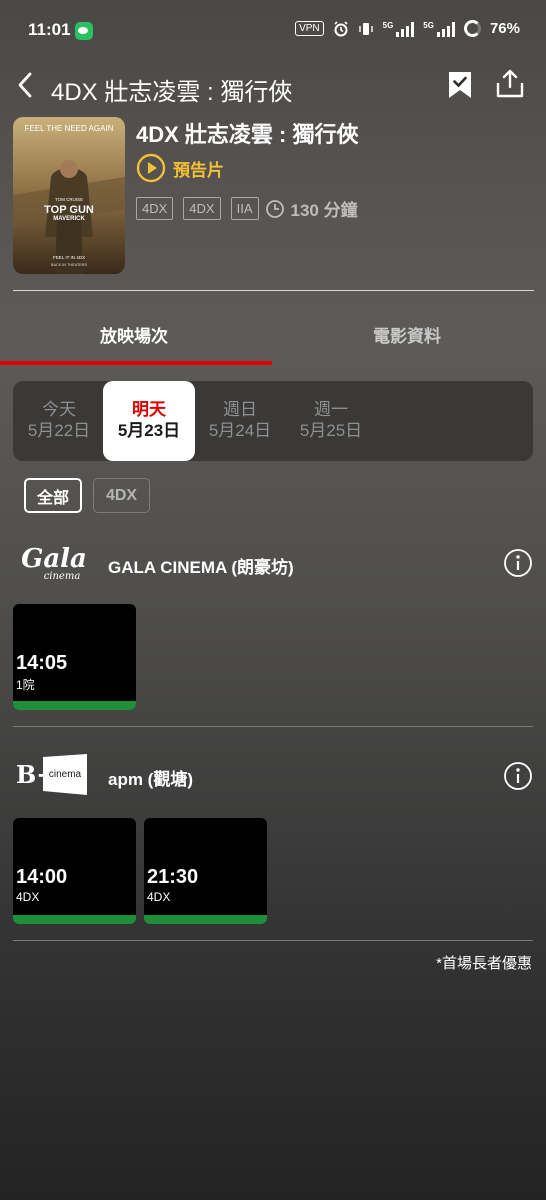  I want to click on filter-4dx-button: 4DX, so click(121, 495).